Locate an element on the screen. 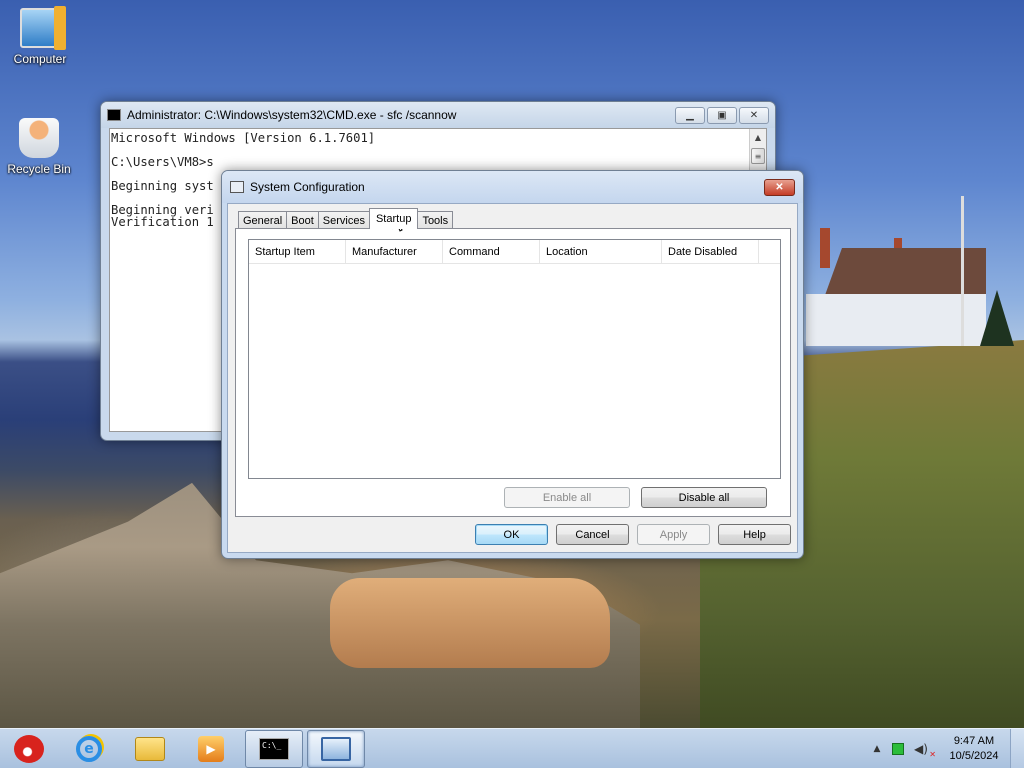  tab-startup: Startup is located at coordinates (393, 218).